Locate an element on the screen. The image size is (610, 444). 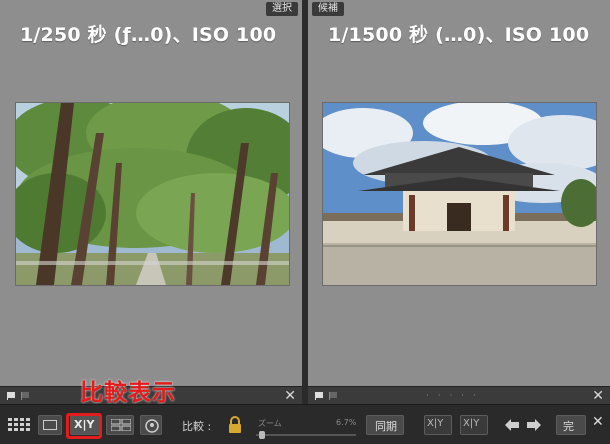
grid-view-icon is located at coordinates (19, 425).